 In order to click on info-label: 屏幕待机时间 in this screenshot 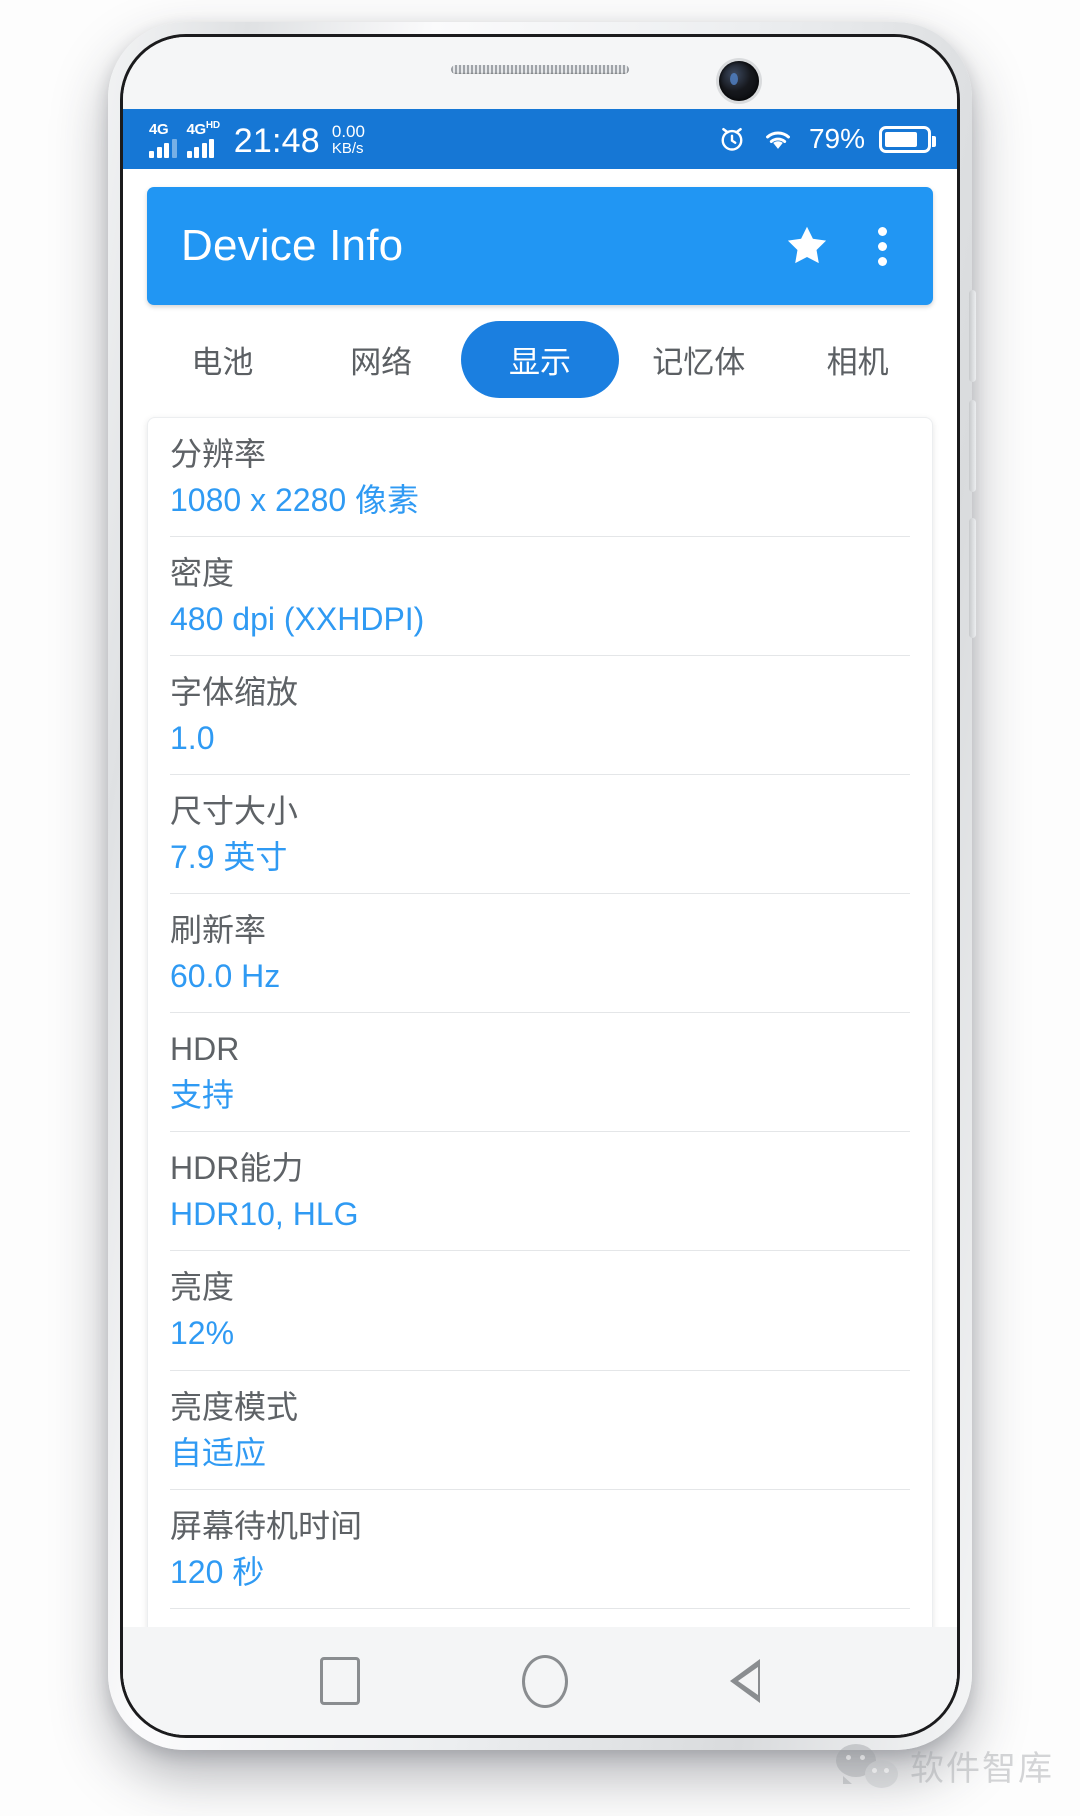, I will do `click(266, 1525)`.